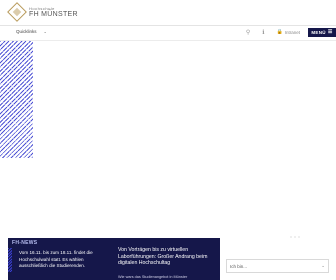  I want to click on news-stripe, so click(10, 260).